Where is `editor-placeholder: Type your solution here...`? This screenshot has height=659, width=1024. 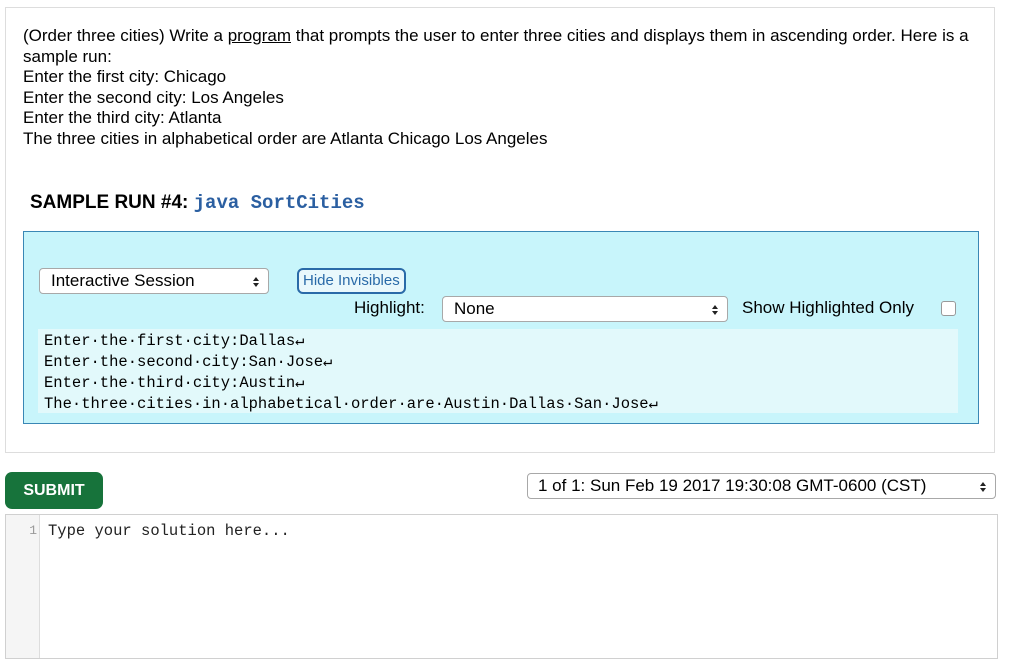 editor-placeholder: Type your solution here... is located at coordinates (169, 531).